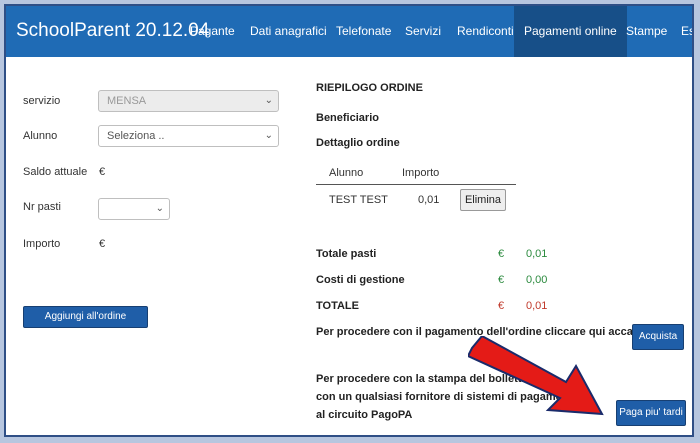  What do you see at coordinates (212, 31) in the screenshot?
I see `nav-pagante: Pagante` at bounding box center [212, 31].